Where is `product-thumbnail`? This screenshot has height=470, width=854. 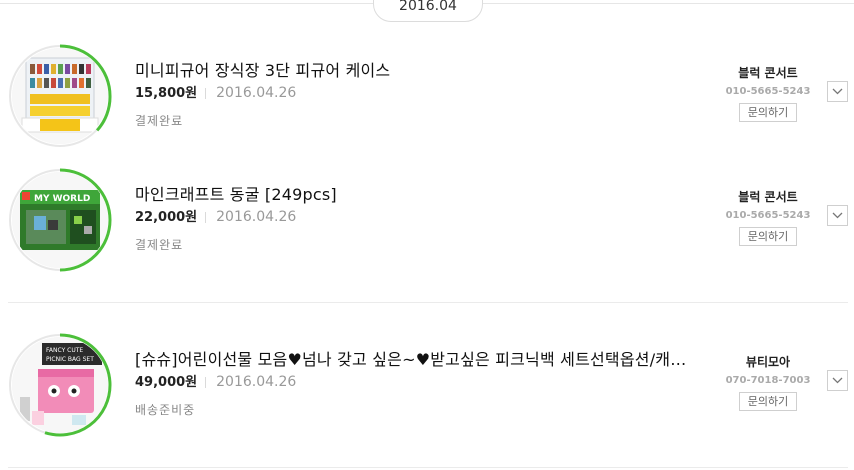 product-thumbnail is located at coordinates (60, 96).